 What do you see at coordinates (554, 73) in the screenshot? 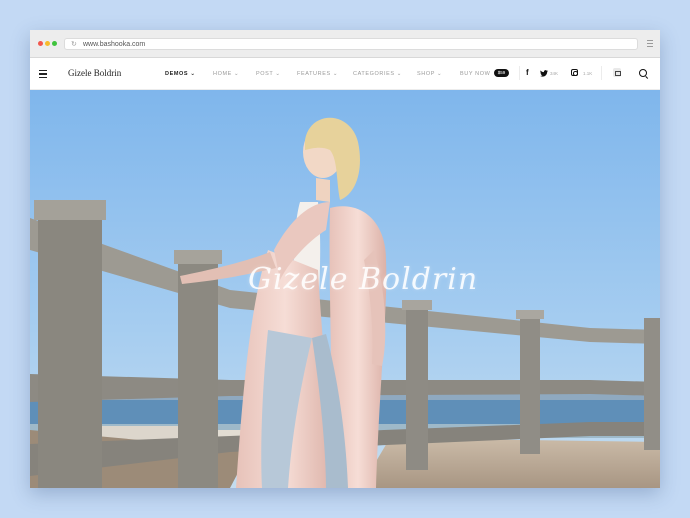
I see `twitter-count: 34K` at bounding box center [554, 73].